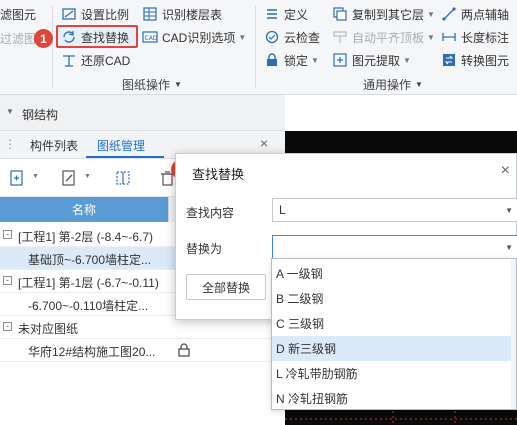 Image resolution: width=517 pixels, height=425 pixels. I want to click on cad-identify-options-button: CAD CAD识别选项 ▼, so click(194, 37).